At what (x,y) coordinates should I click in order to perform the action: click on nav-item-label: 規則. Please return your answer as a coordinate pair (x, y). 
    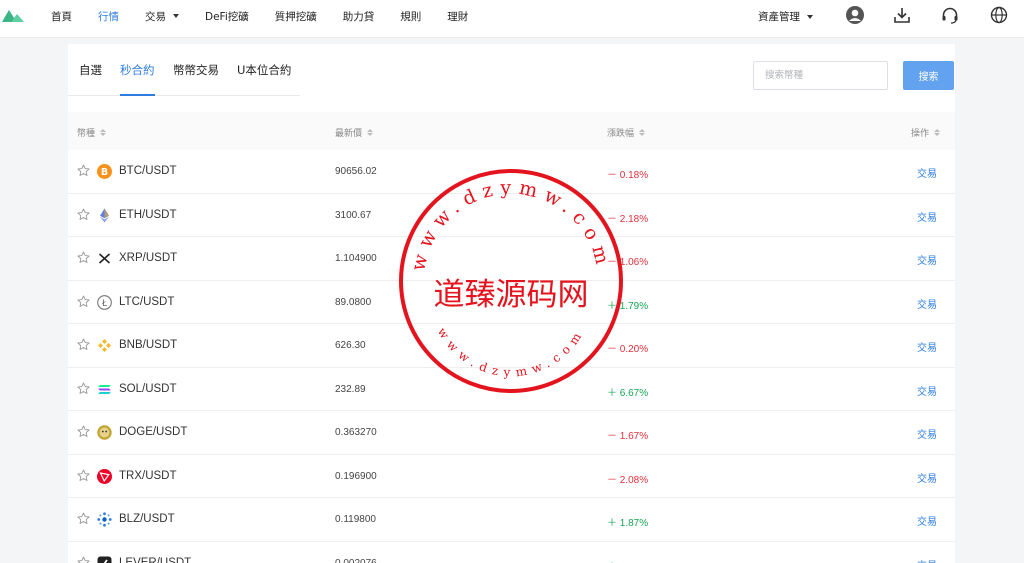
    Looking at the image, I should click on (411, 16).